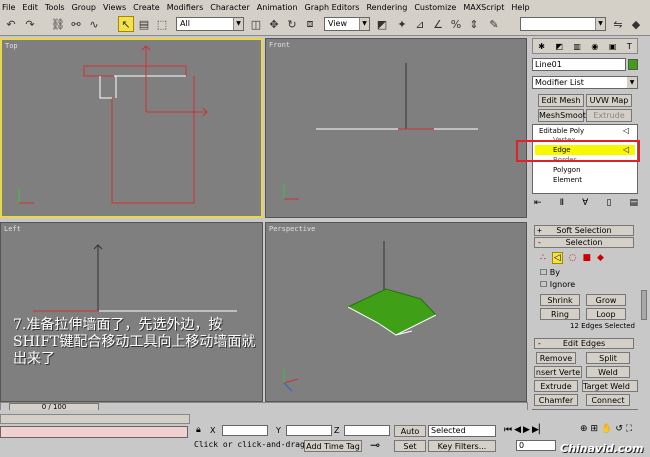  Describe the element at coordinates (309, 430) in the screenshot. I see `y-coordinate-field` at that location.